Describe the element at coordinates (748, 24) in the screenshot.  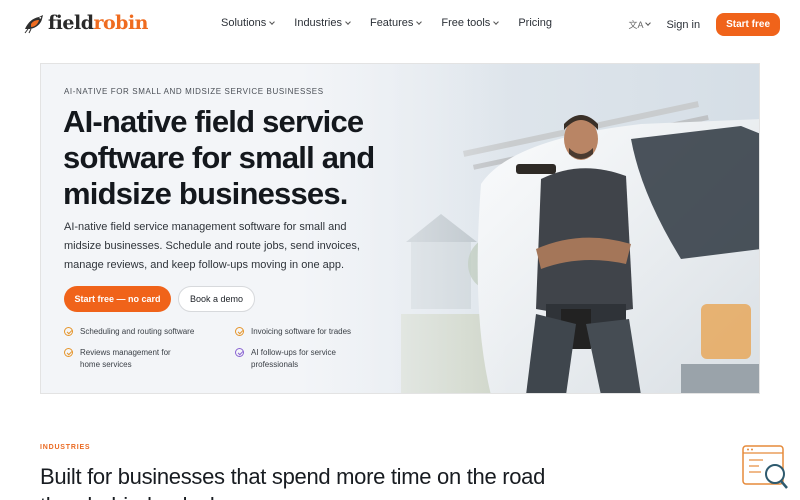
I see `start-free-button: Start free` at that location.